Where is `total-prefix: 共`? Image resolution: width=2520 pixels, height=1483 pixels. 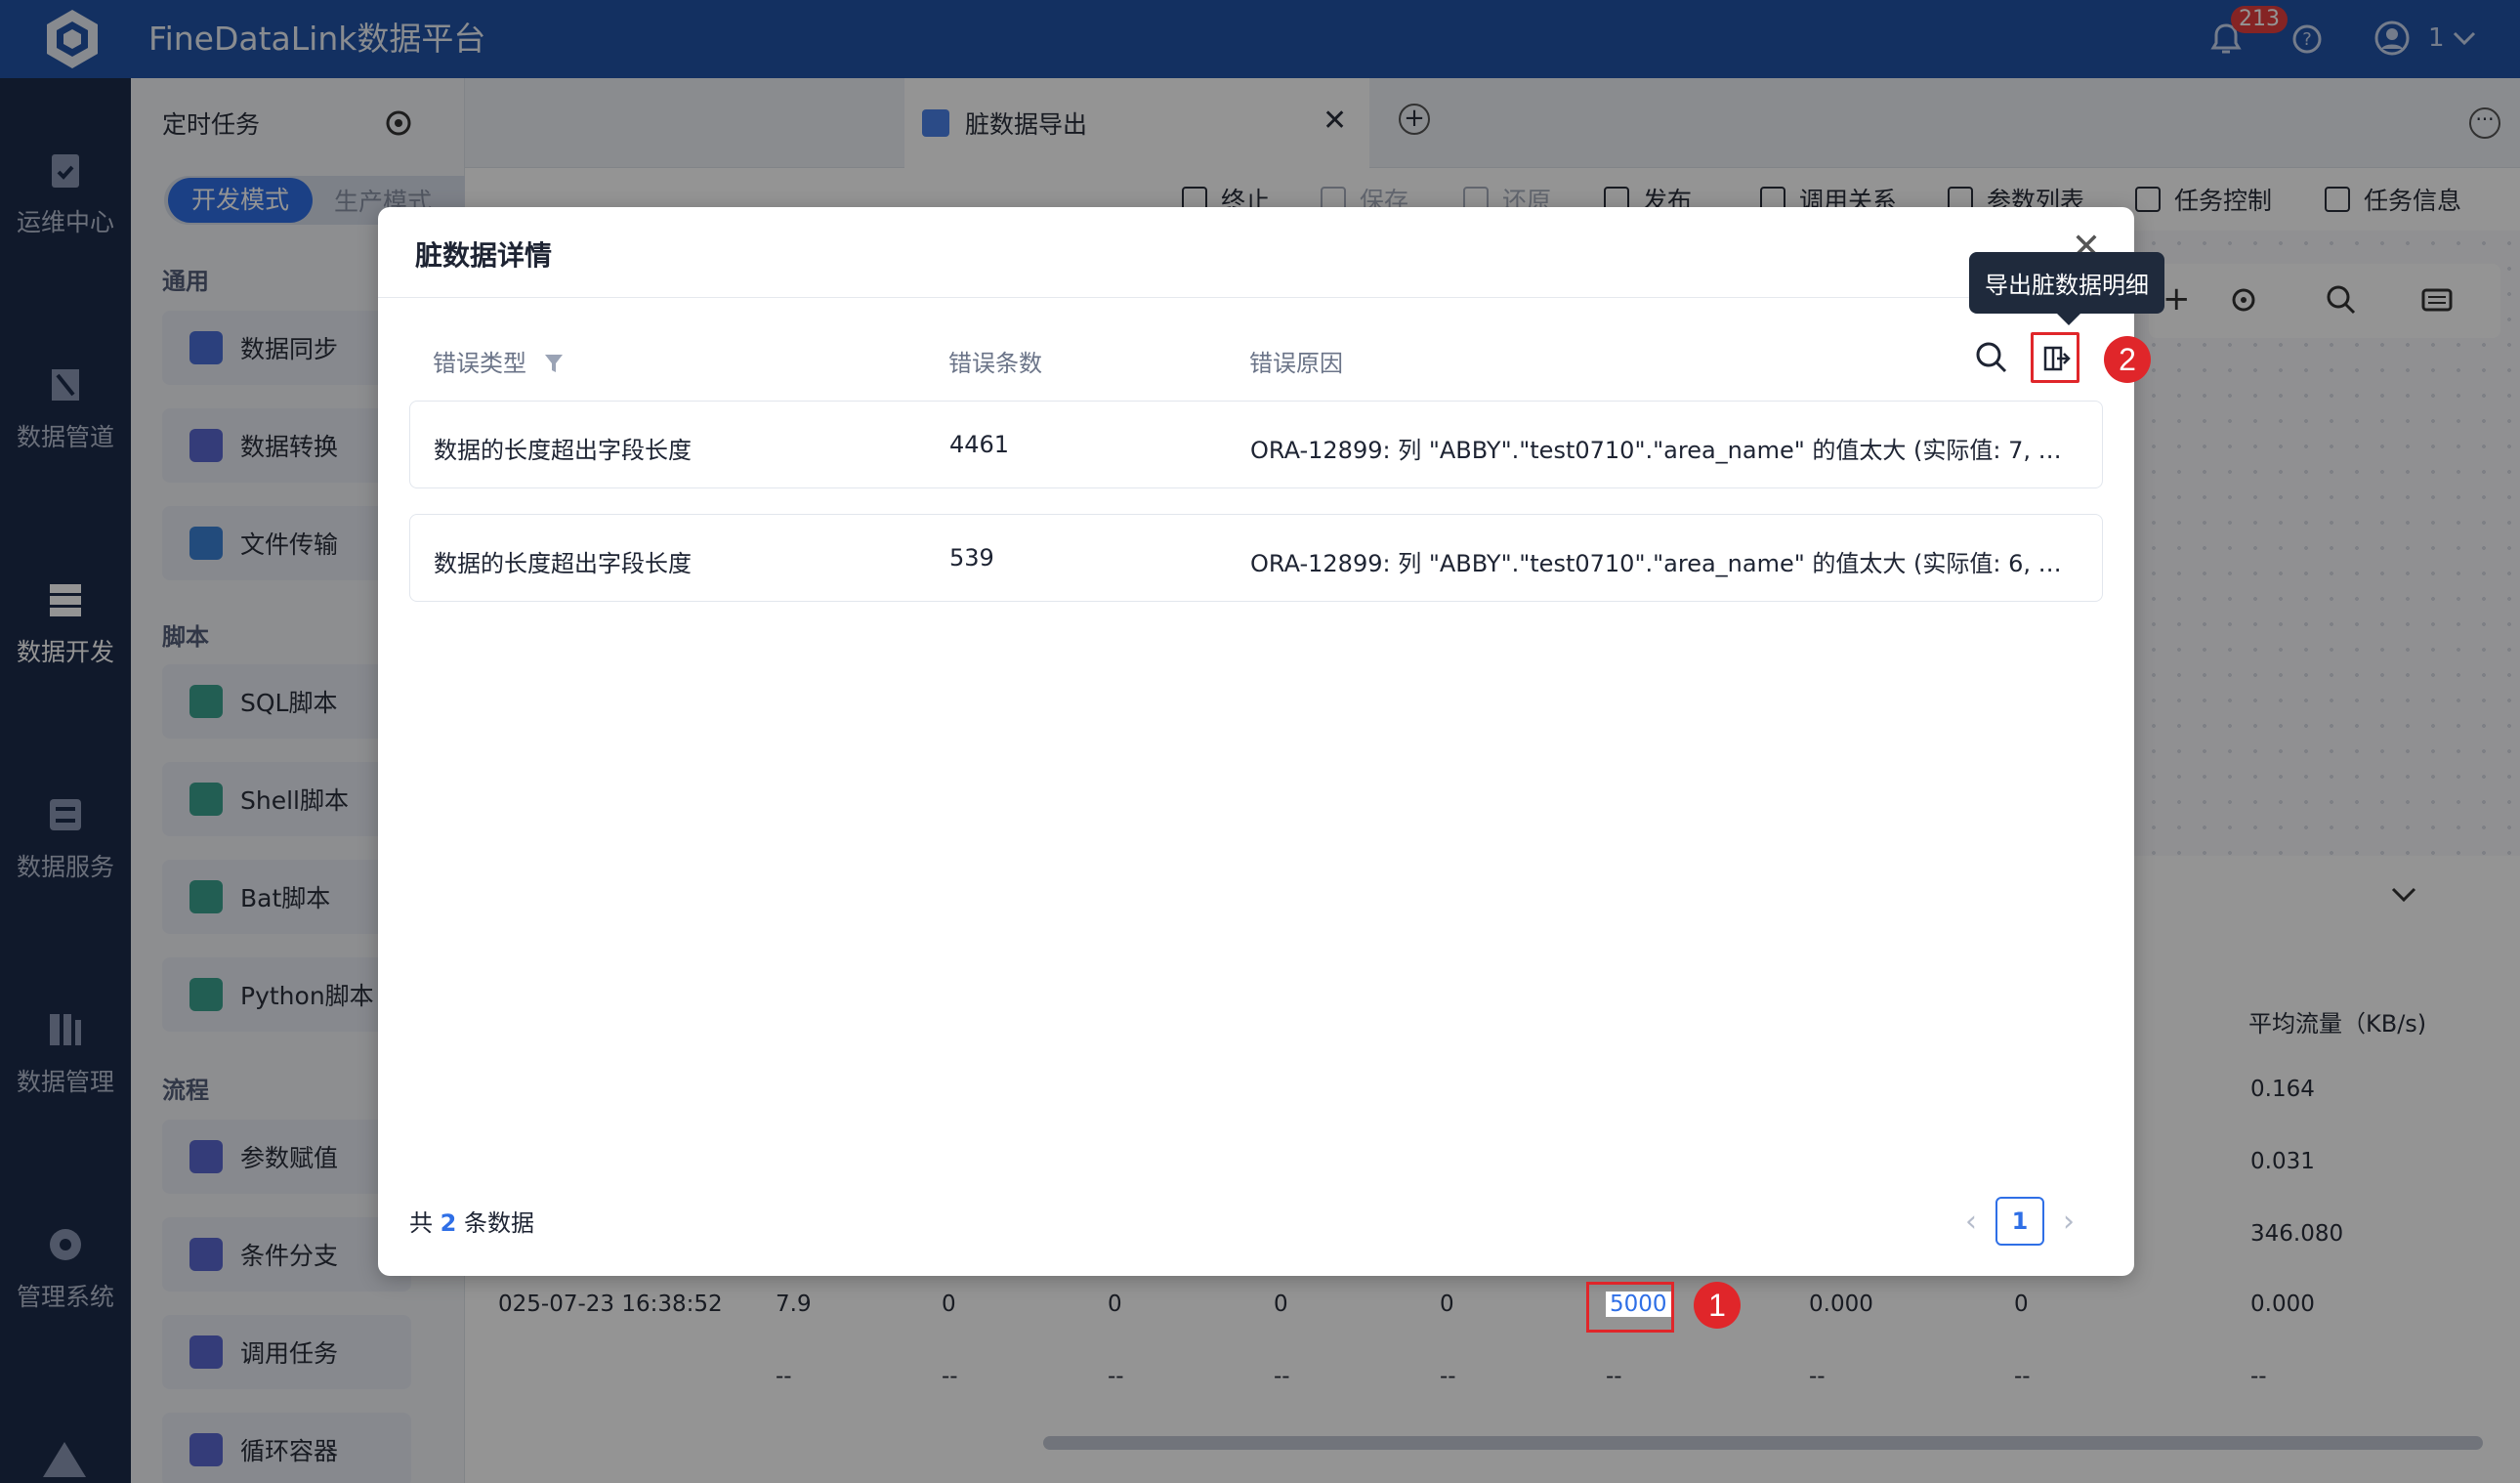 total-prefix: 共 is located at coordinates (421, 1223).